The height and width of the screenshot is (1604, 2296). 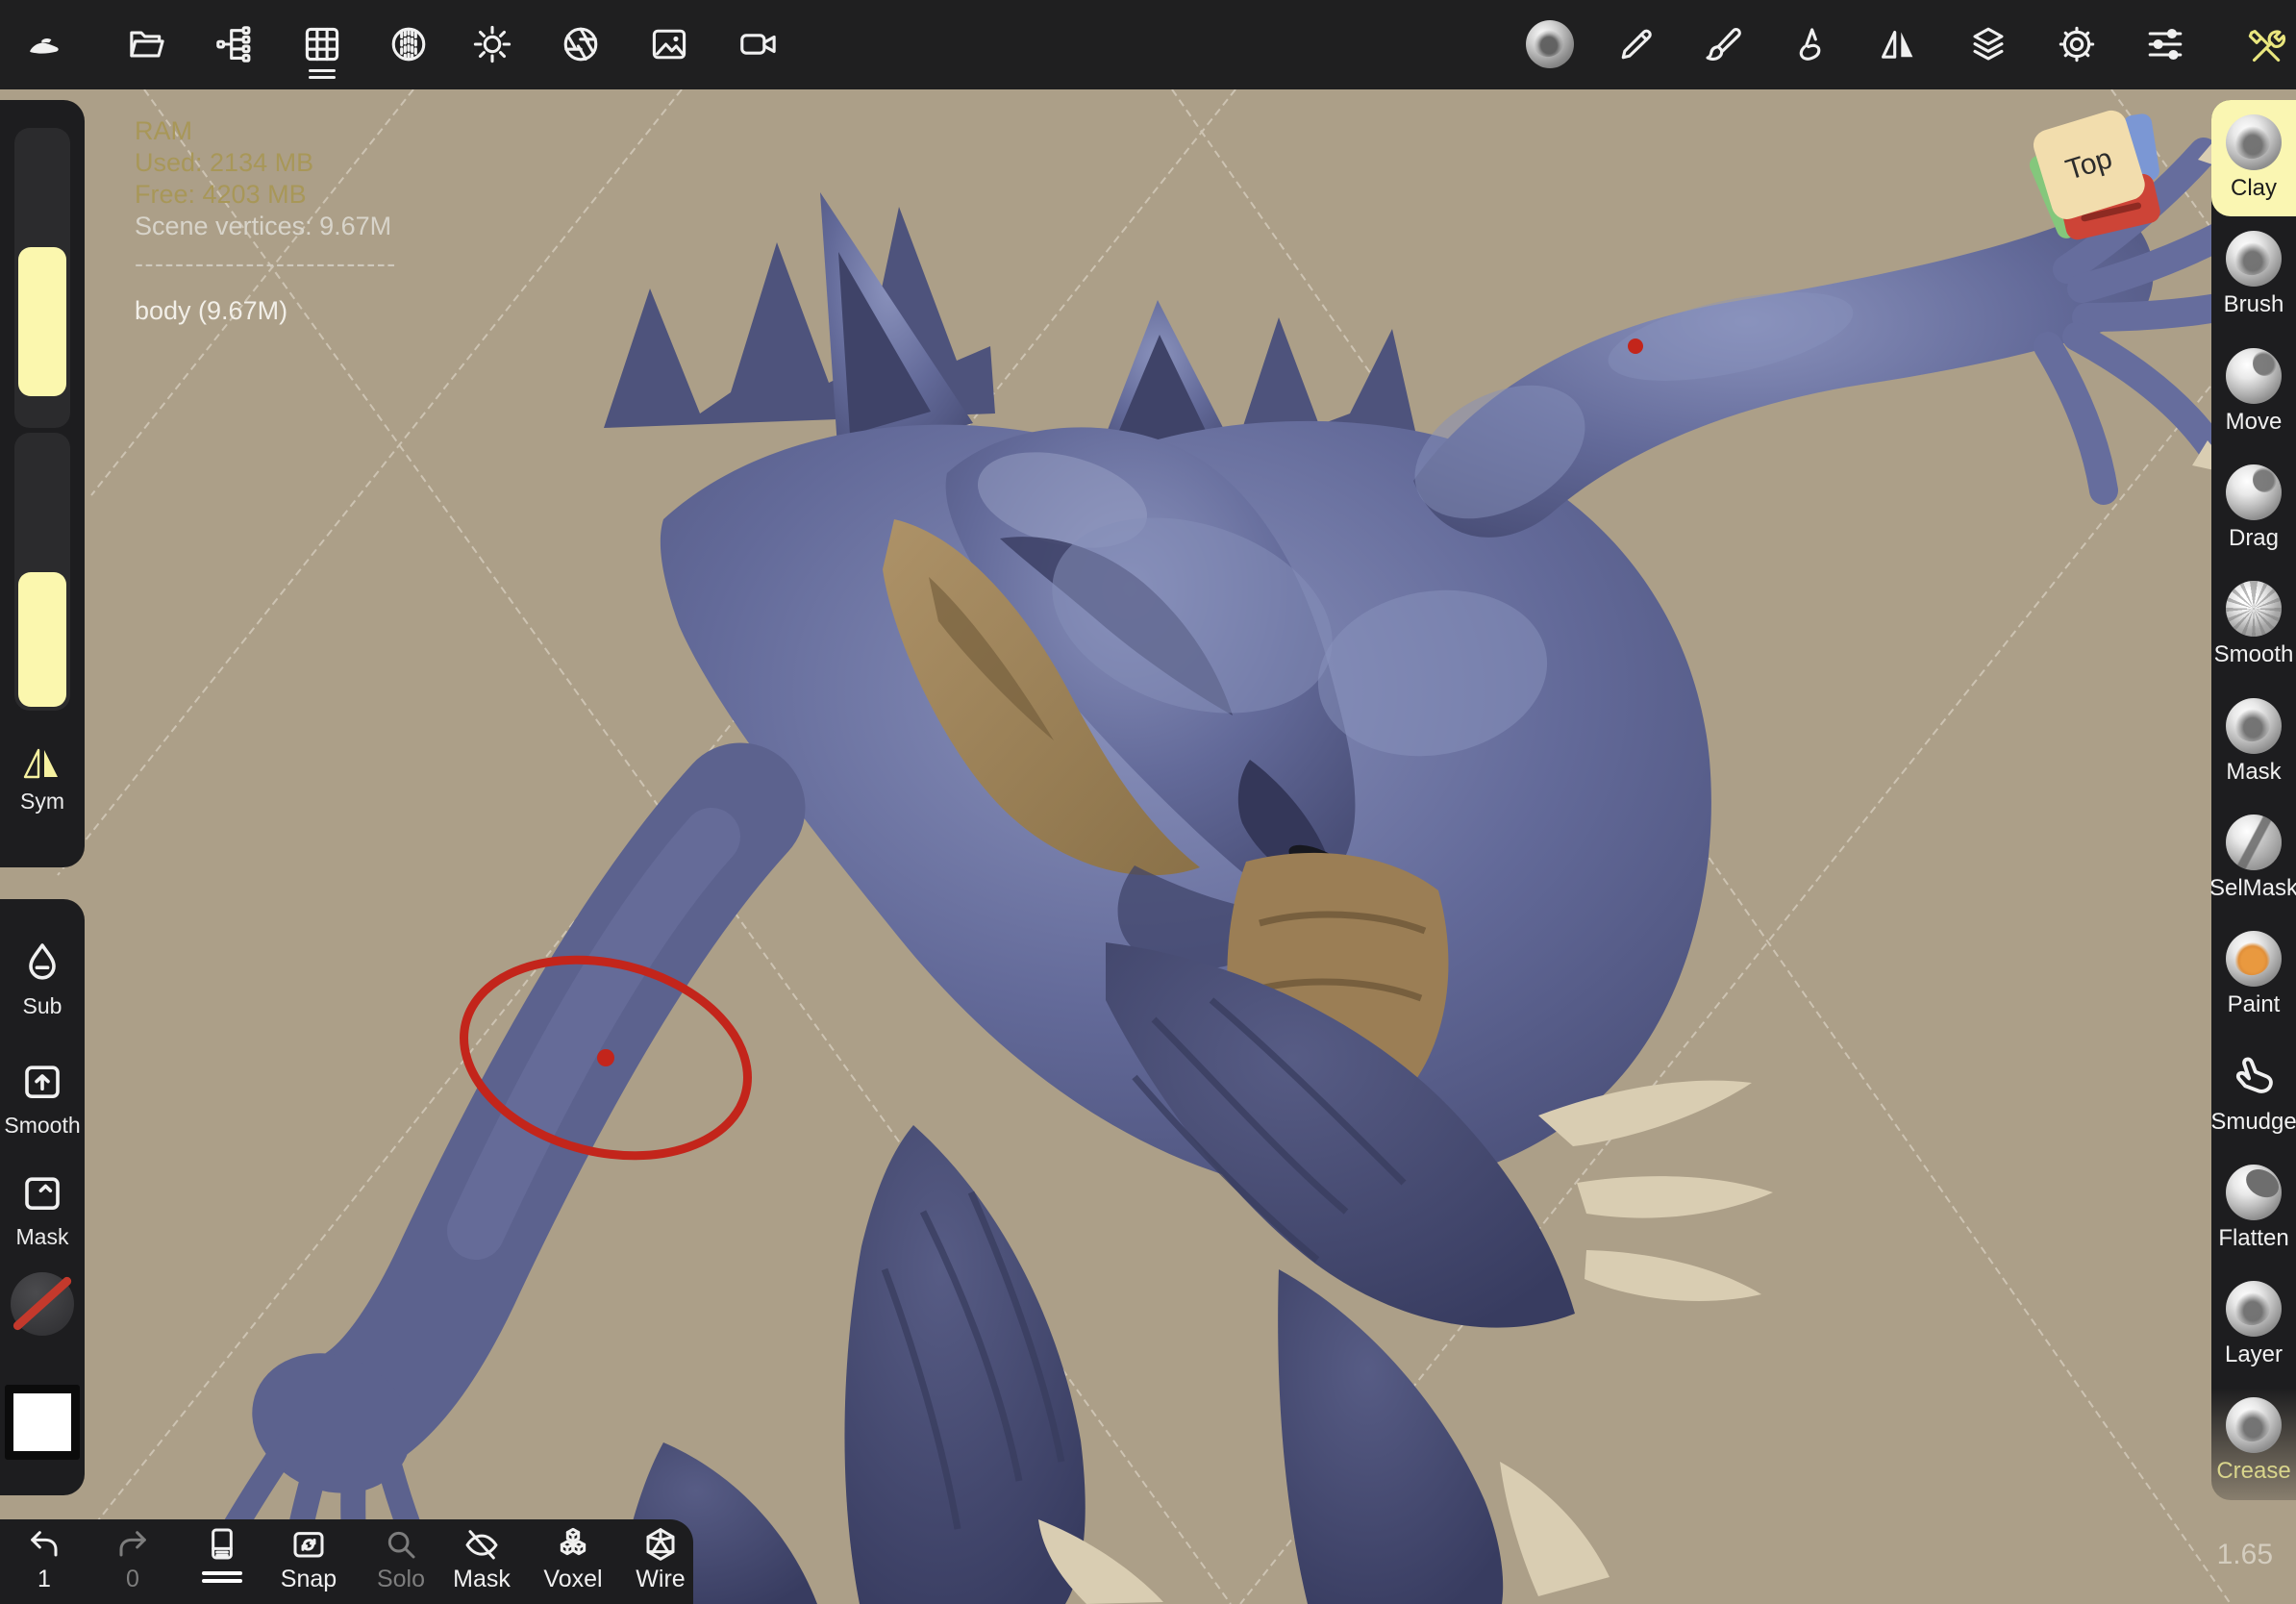 I want to click on camera-icon, so click(x=758, y=44).